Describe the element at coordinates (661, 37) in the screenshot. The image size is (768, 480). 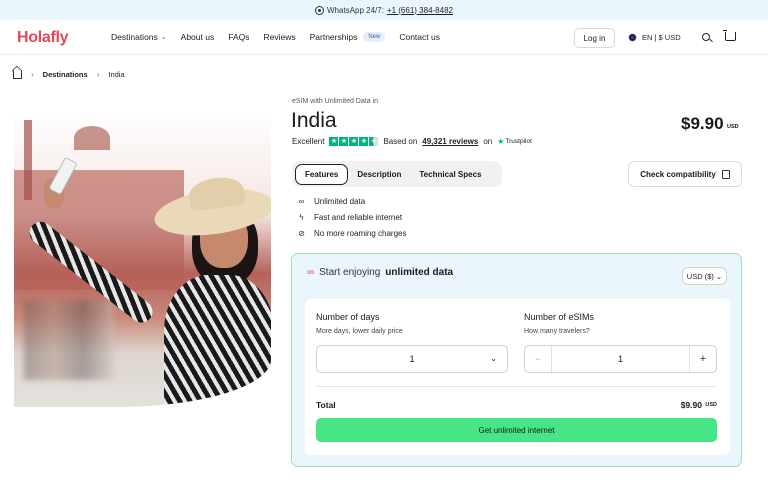
I see `locale-label: EN | $ USD` at that location.